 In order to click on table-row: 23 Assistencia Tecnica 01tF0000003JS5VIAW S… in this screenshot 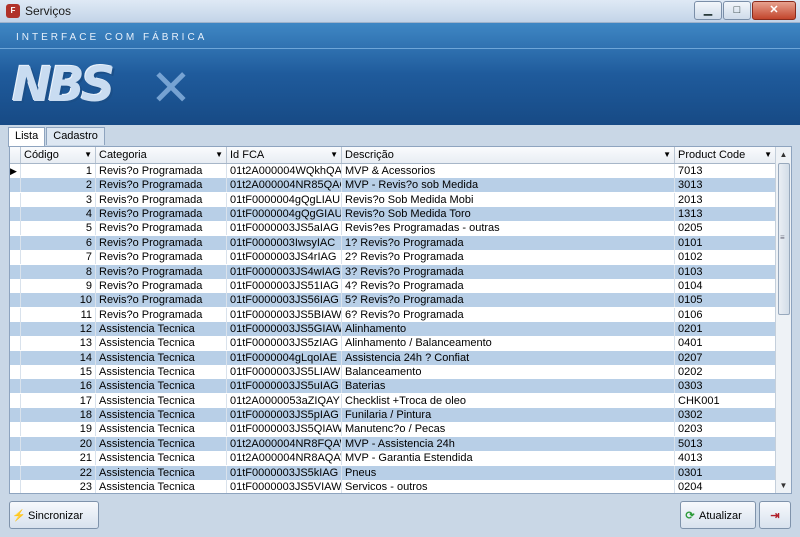, I will do `click(393, 486)`.